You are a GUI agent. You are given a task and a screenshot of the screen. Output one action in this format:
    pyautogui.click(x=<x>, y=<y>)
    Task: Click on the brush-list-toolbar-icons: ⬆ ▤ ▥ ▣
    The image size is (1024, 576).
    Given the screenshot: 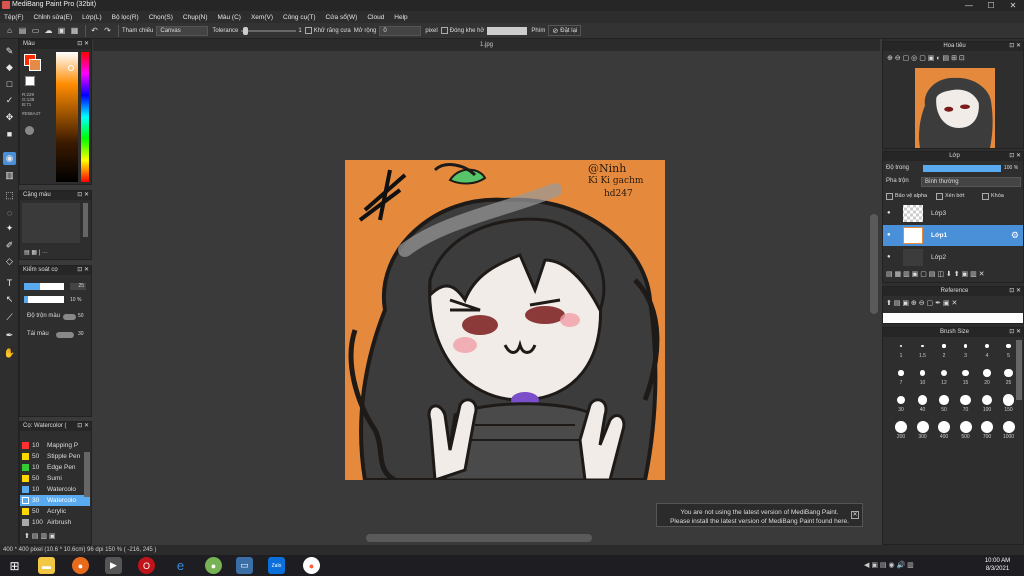 What is the action you would take?
    pyautogui.click(x=40, y=536)
    